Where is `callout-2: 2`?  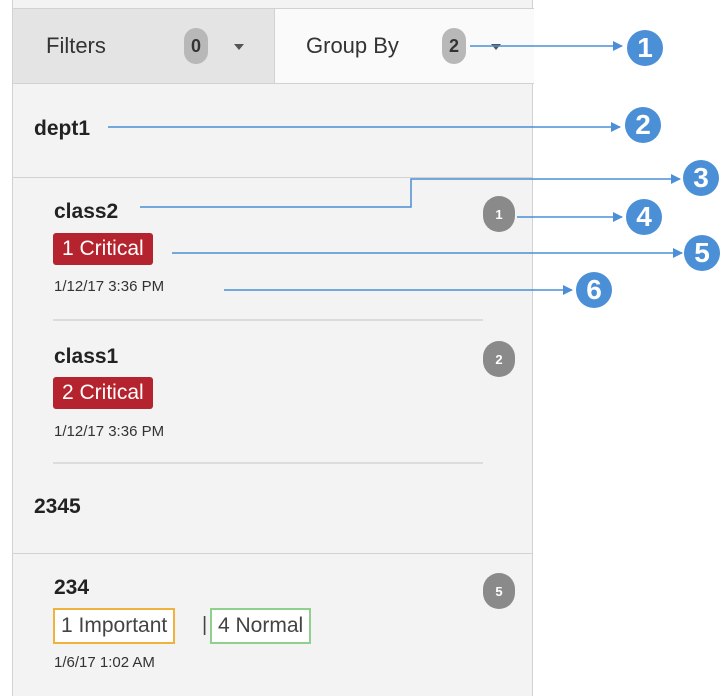
callout-2: 2 is located at coordinates (643, 125).